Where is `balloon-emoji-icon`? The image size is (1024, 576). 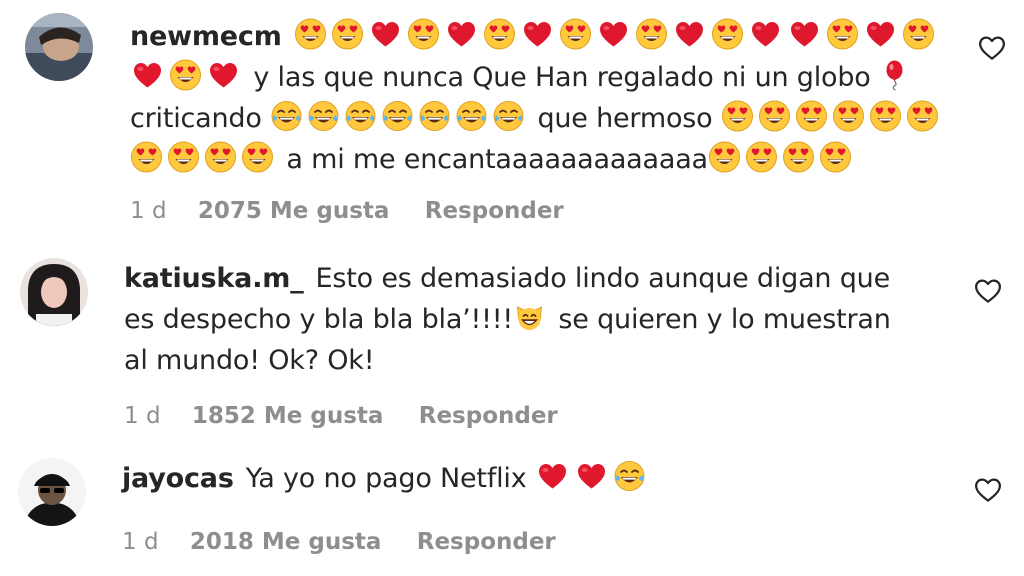
balloon-emoji-icon is located at coordinates (895, 75).